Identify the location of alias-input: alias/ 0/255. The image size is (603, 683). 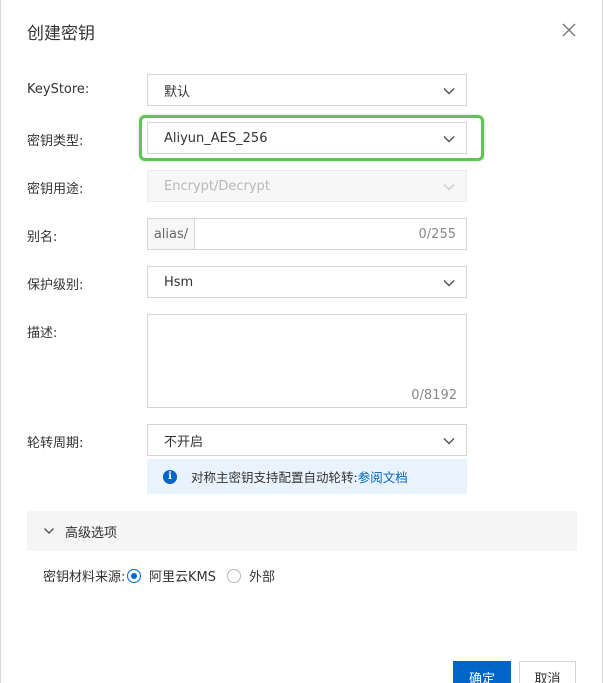
(307, 234).